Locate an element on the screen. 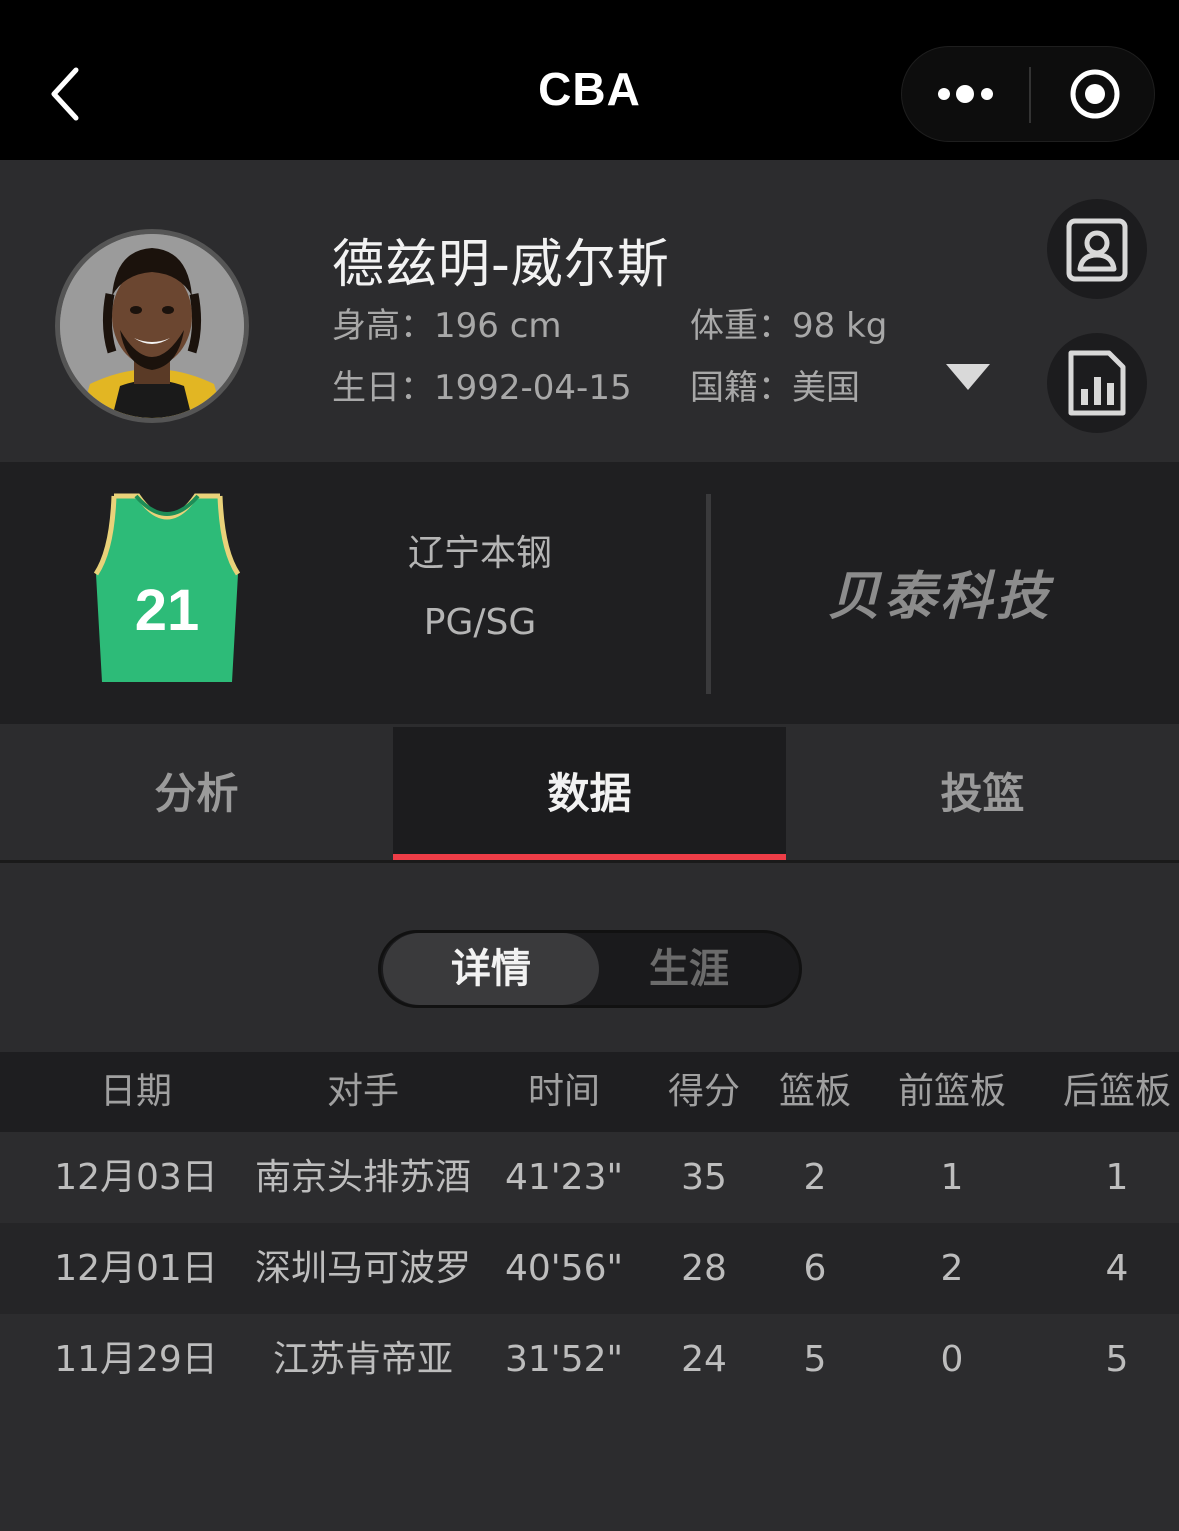  segment-detail: 详情 is located at coordinates (491, 969).